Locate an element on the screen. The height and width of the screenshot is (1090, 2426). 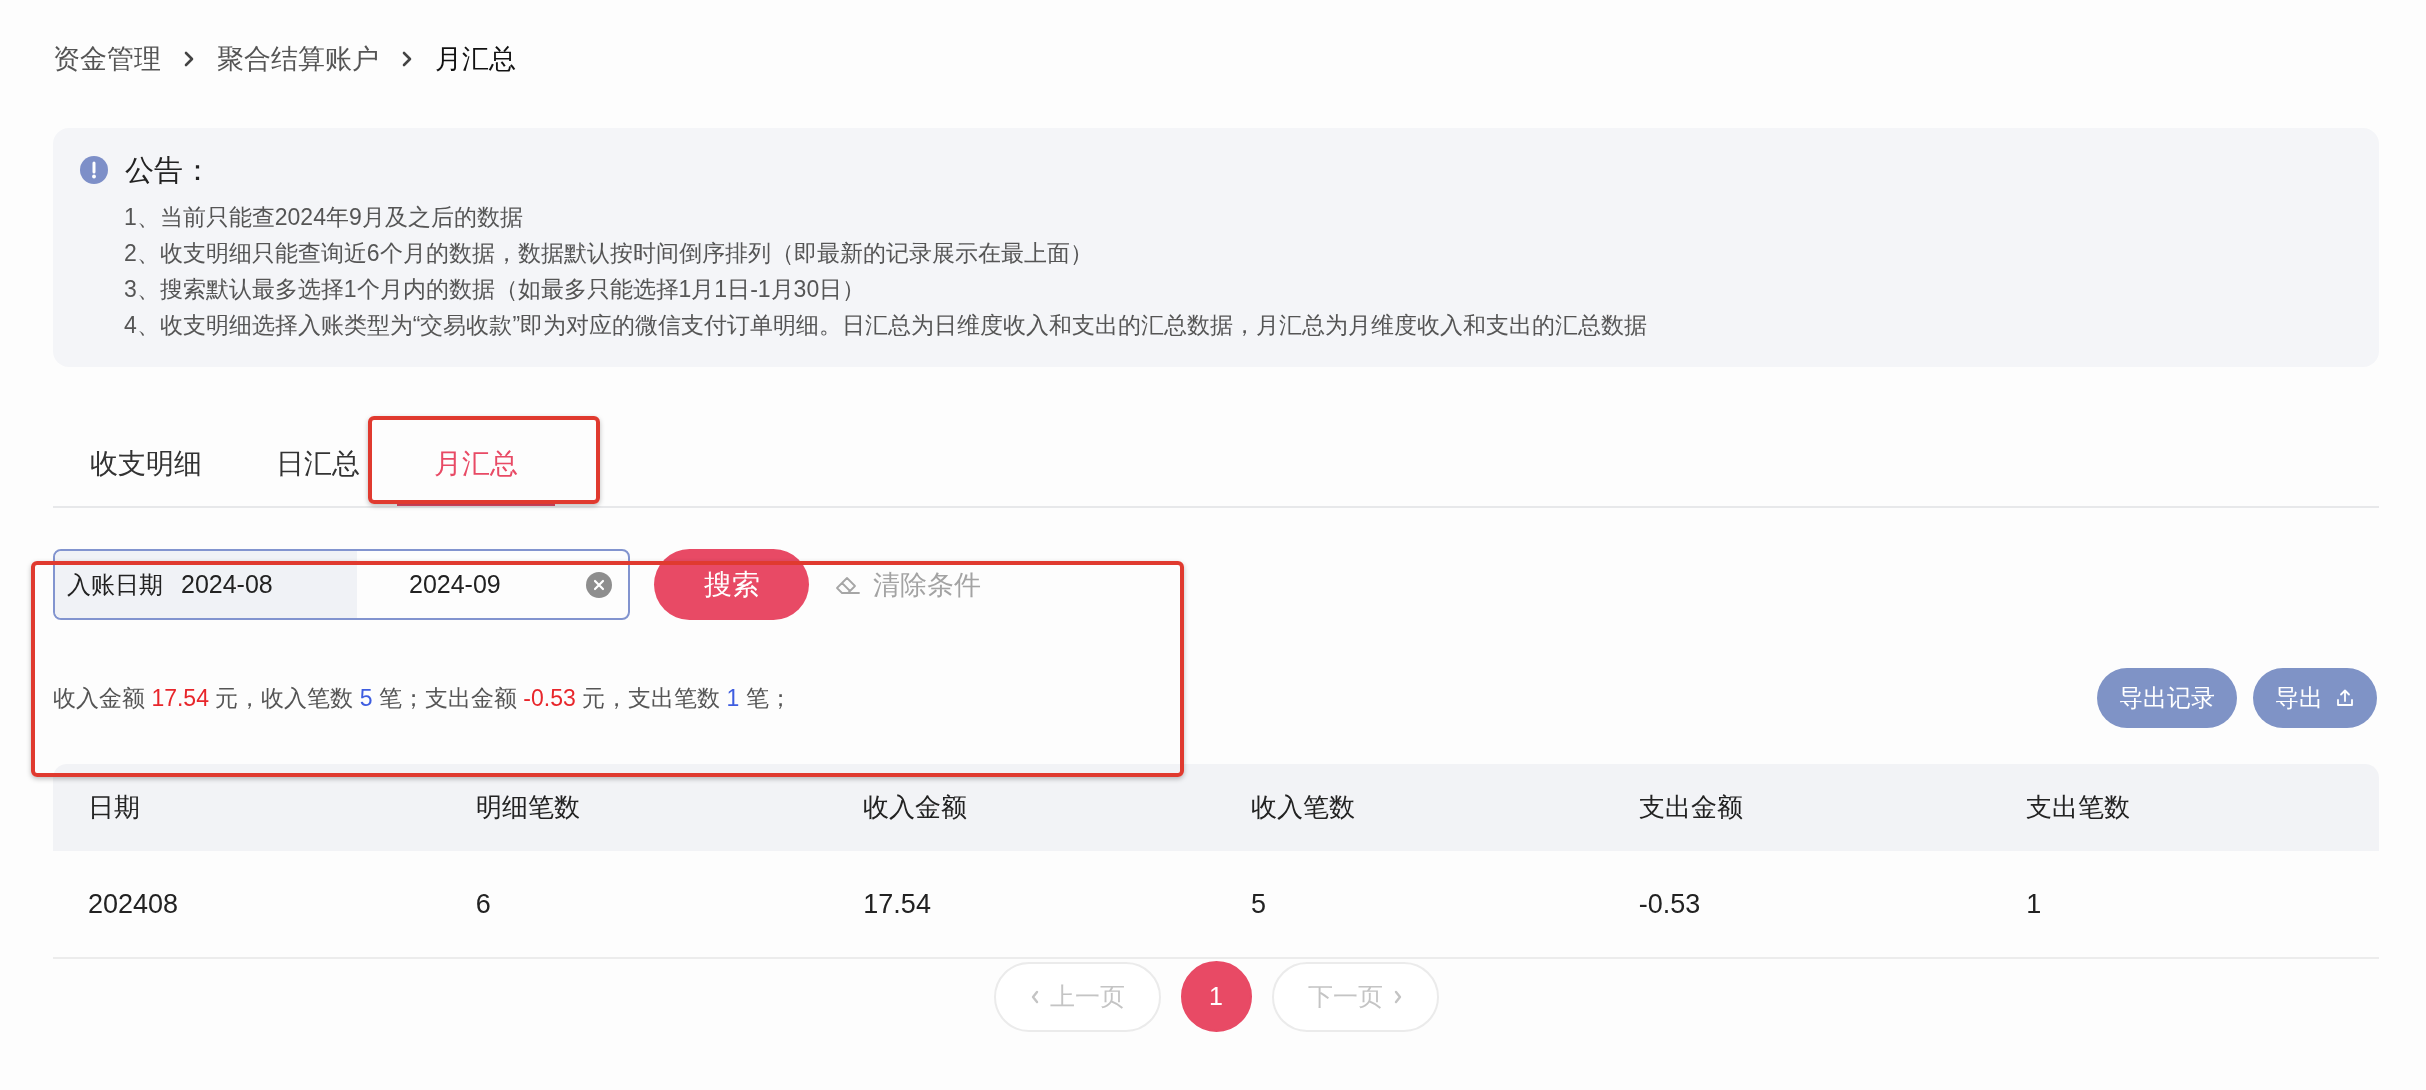
upload-icon is located at coordinates (2345, 698).